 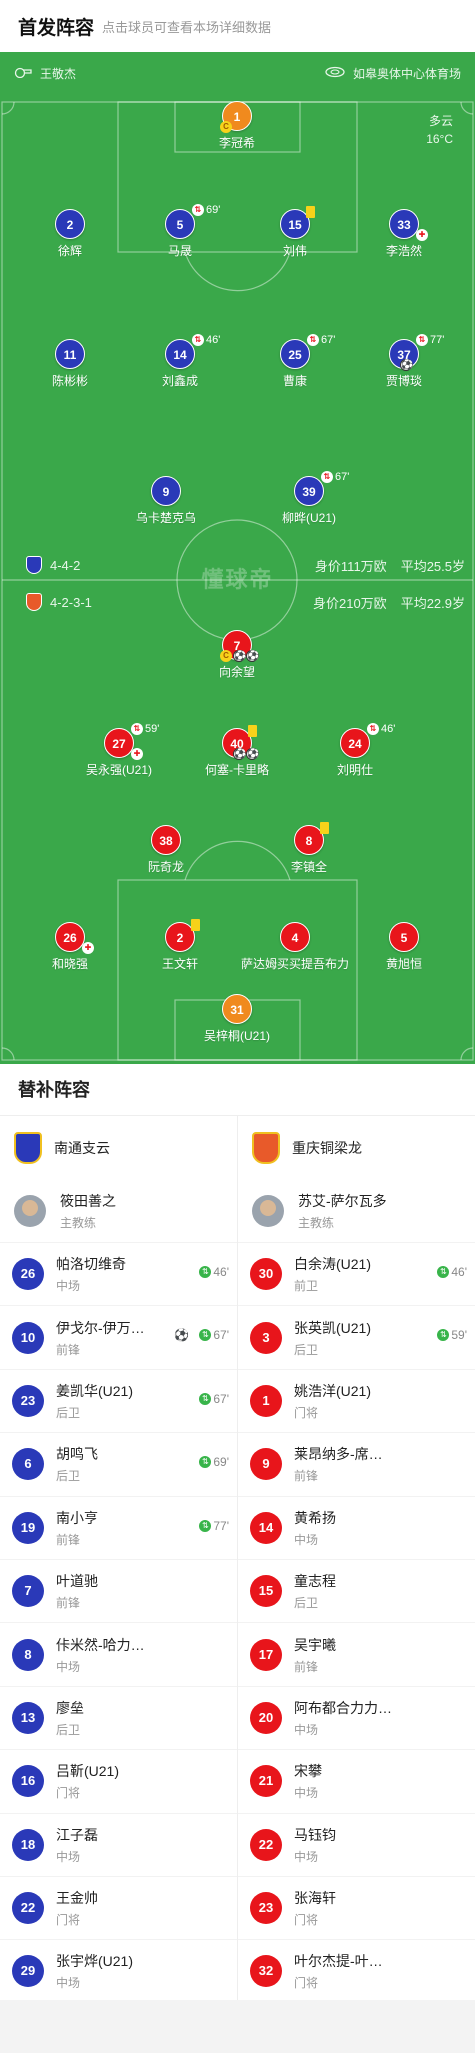 What do you see at coordinates (68, 1666) in the screenshot?
I see `player-position: 中场` at bounding box center [68, 1666].